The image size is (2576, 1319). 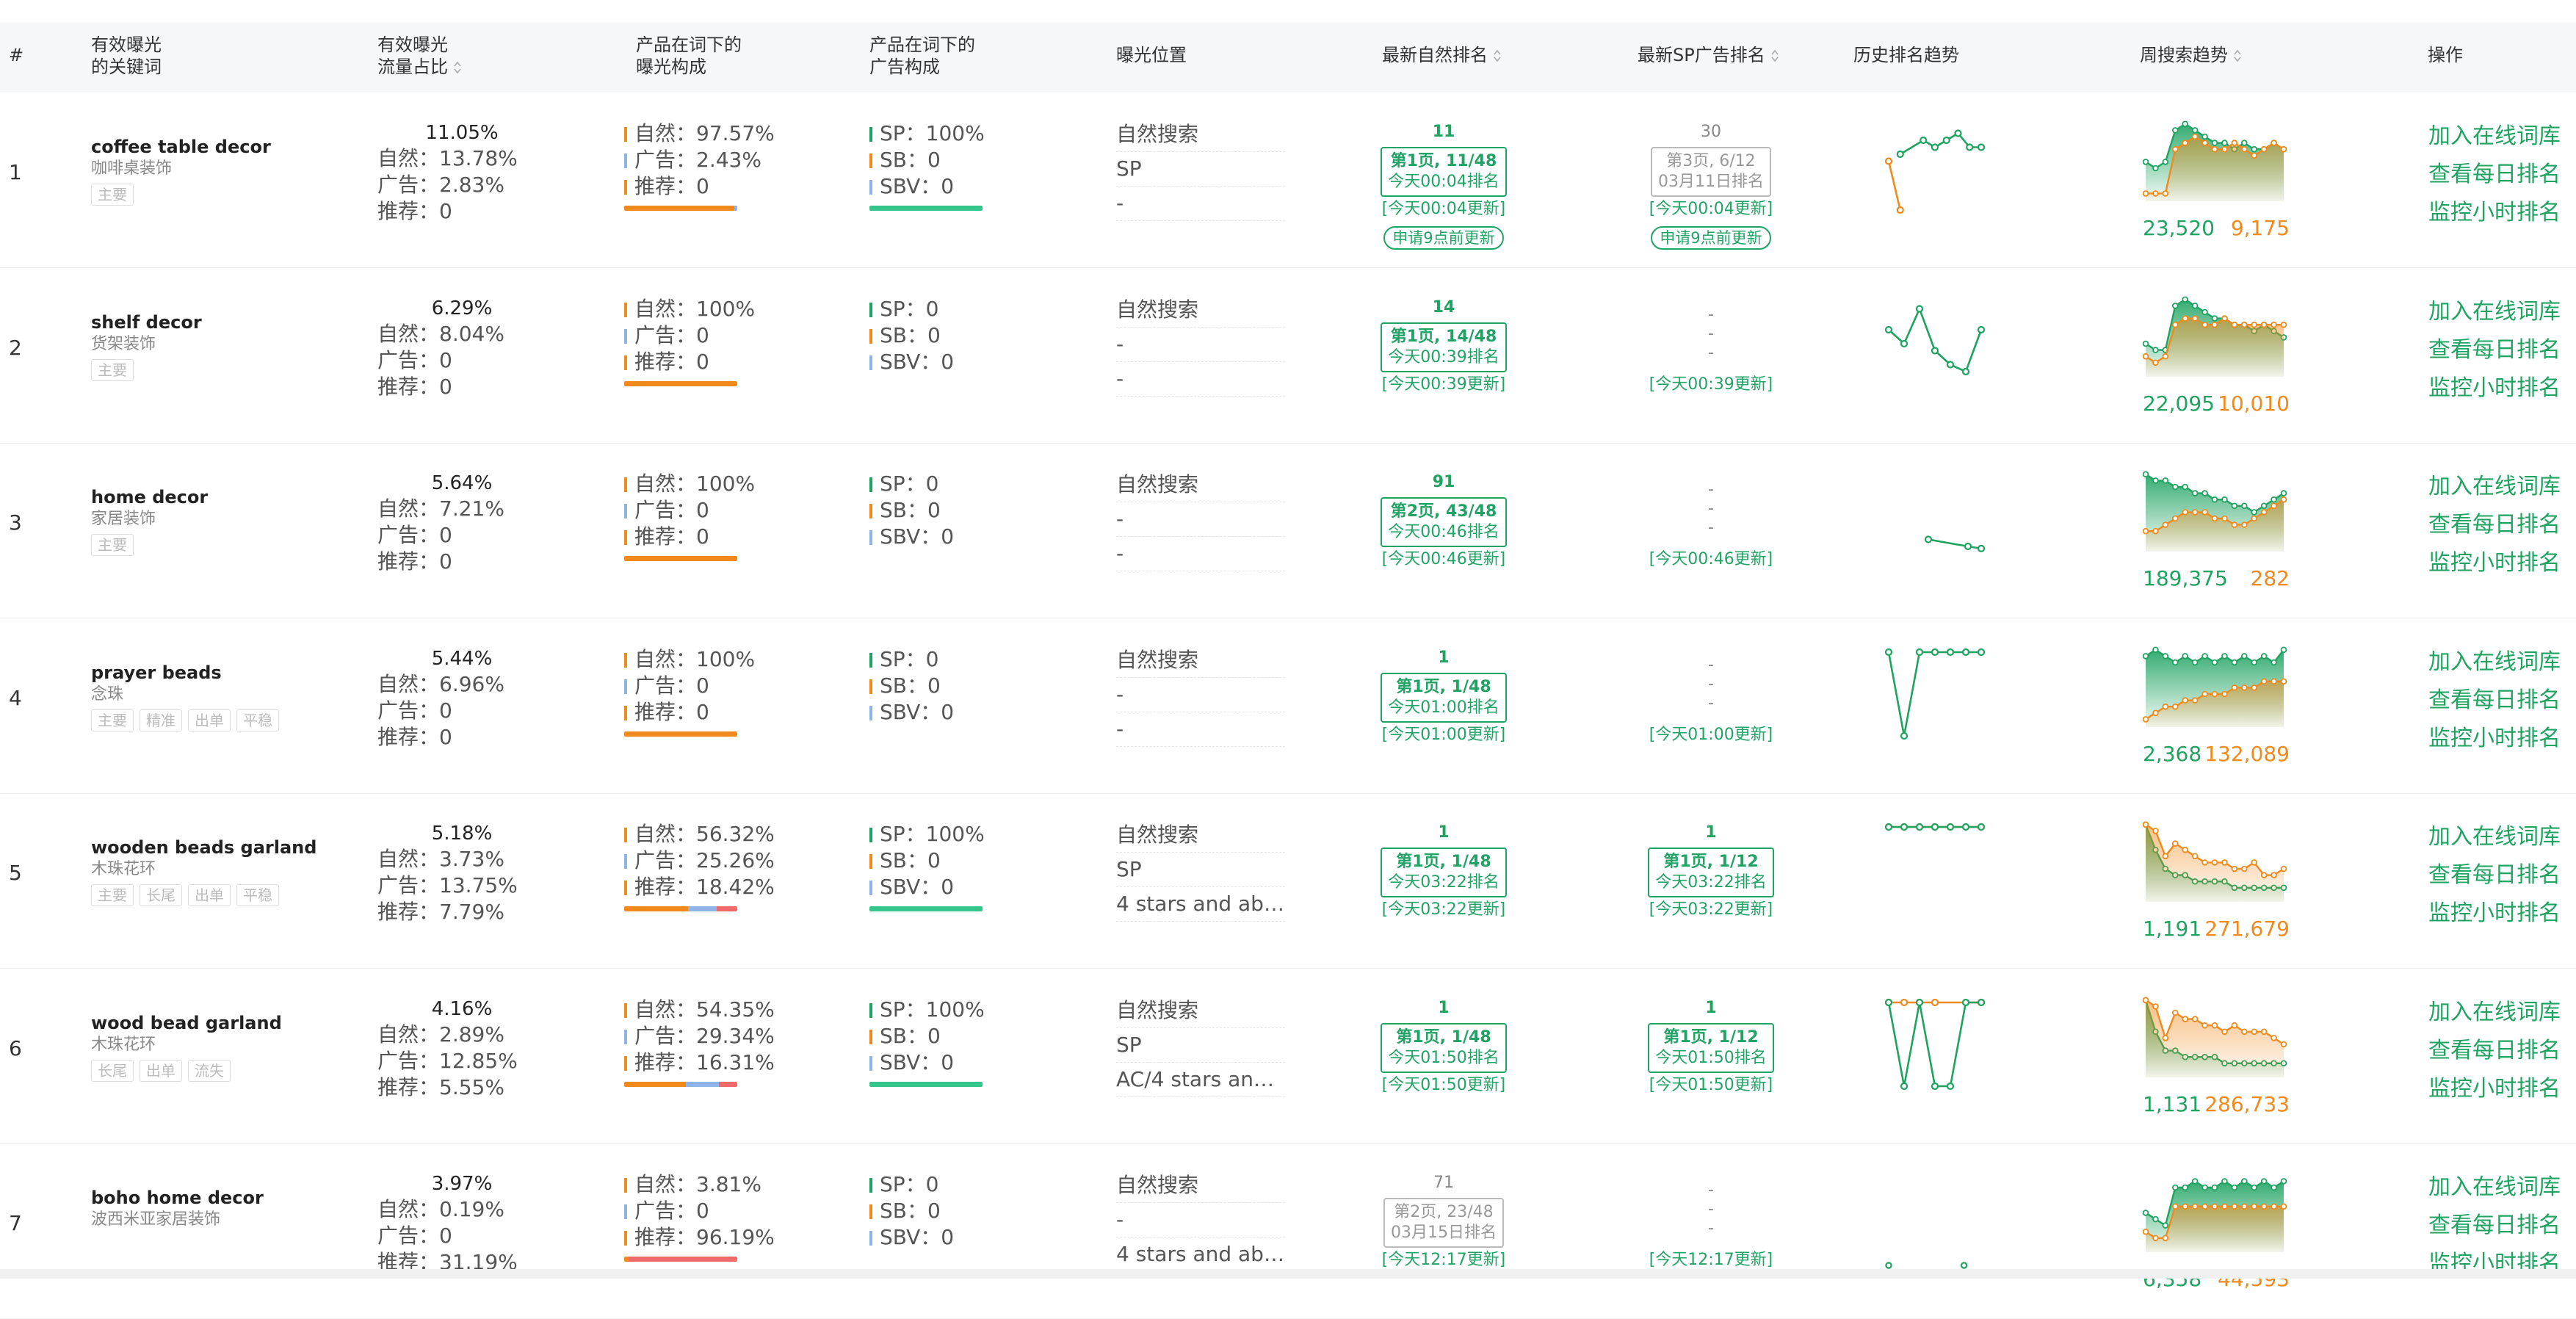 What do you see at coordinates (462, 834) in the screenshot?
I see `share-total: 5.18%` at bounding box center [462, 834].